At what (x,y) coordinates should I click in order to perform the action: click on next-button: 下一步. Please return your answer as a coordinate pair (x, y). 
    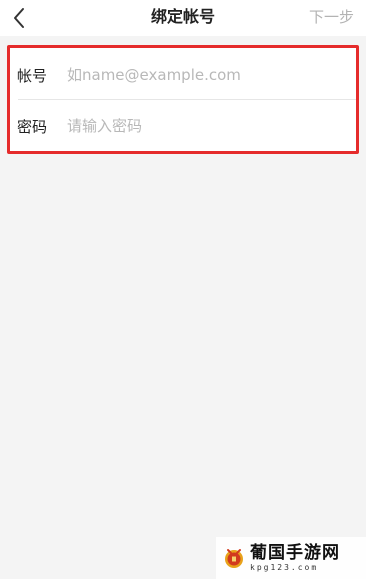
    Looking at the image, I should click on (331, 18).